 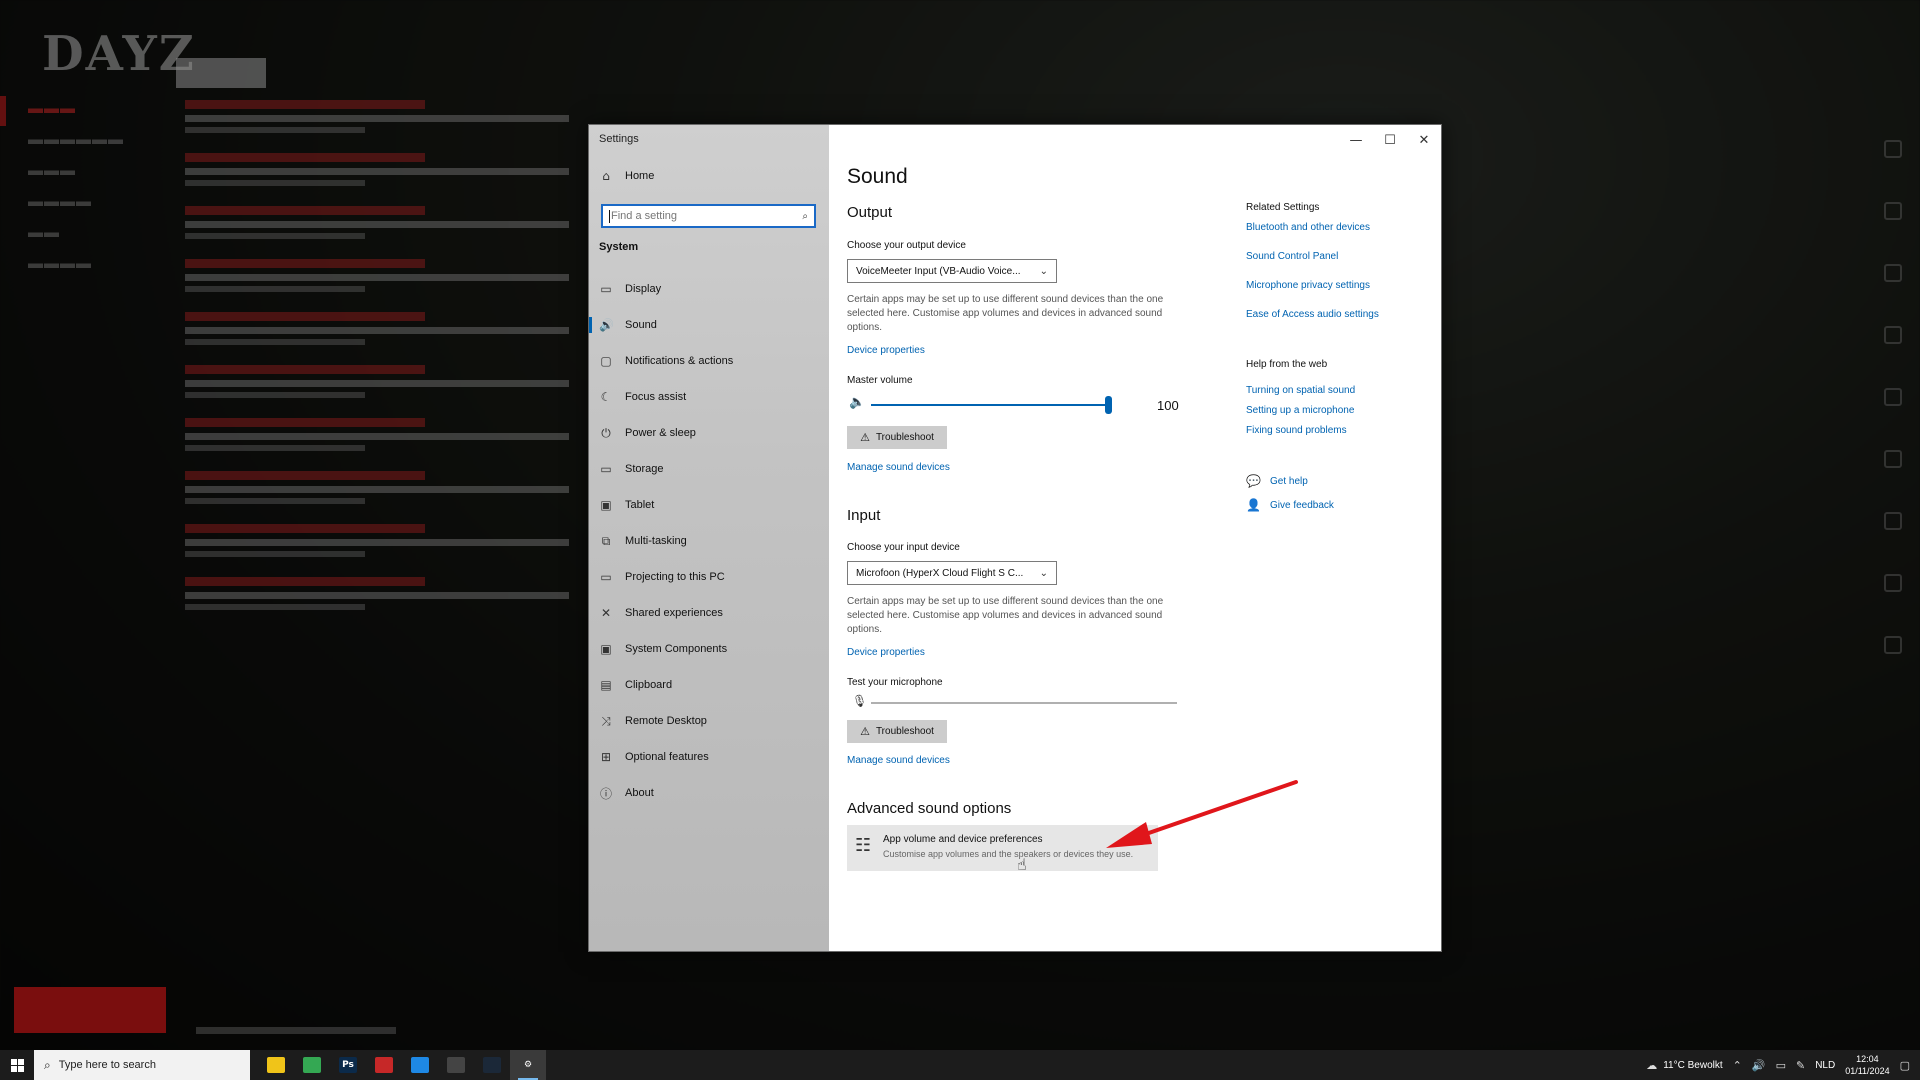 I want to click on sidebar-item-remote-desktop: ⤨ Remote Desktop, so click(x=709, y=721).